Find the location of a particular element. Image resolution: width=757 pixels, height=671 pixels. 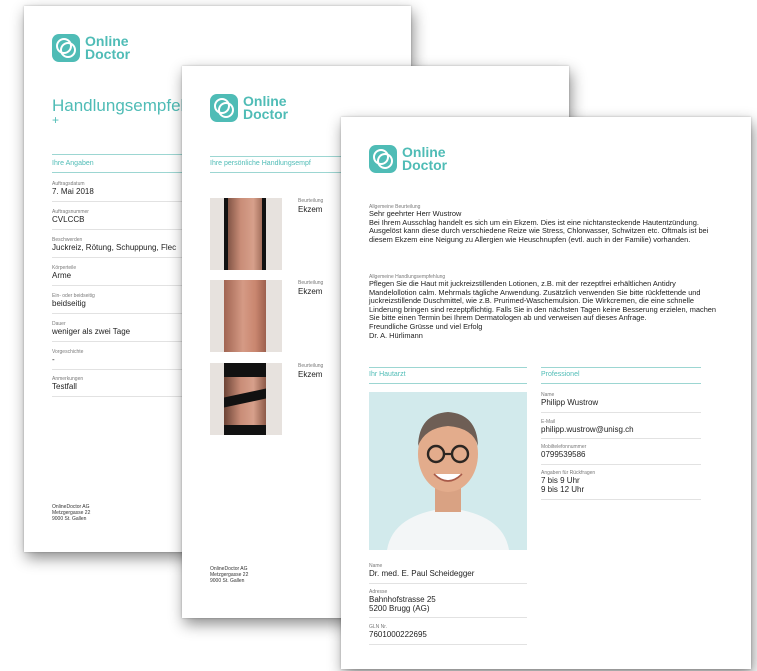

field-value-auftragsdatum: 7. Mai 2018 is located at coordinates (73, 191).